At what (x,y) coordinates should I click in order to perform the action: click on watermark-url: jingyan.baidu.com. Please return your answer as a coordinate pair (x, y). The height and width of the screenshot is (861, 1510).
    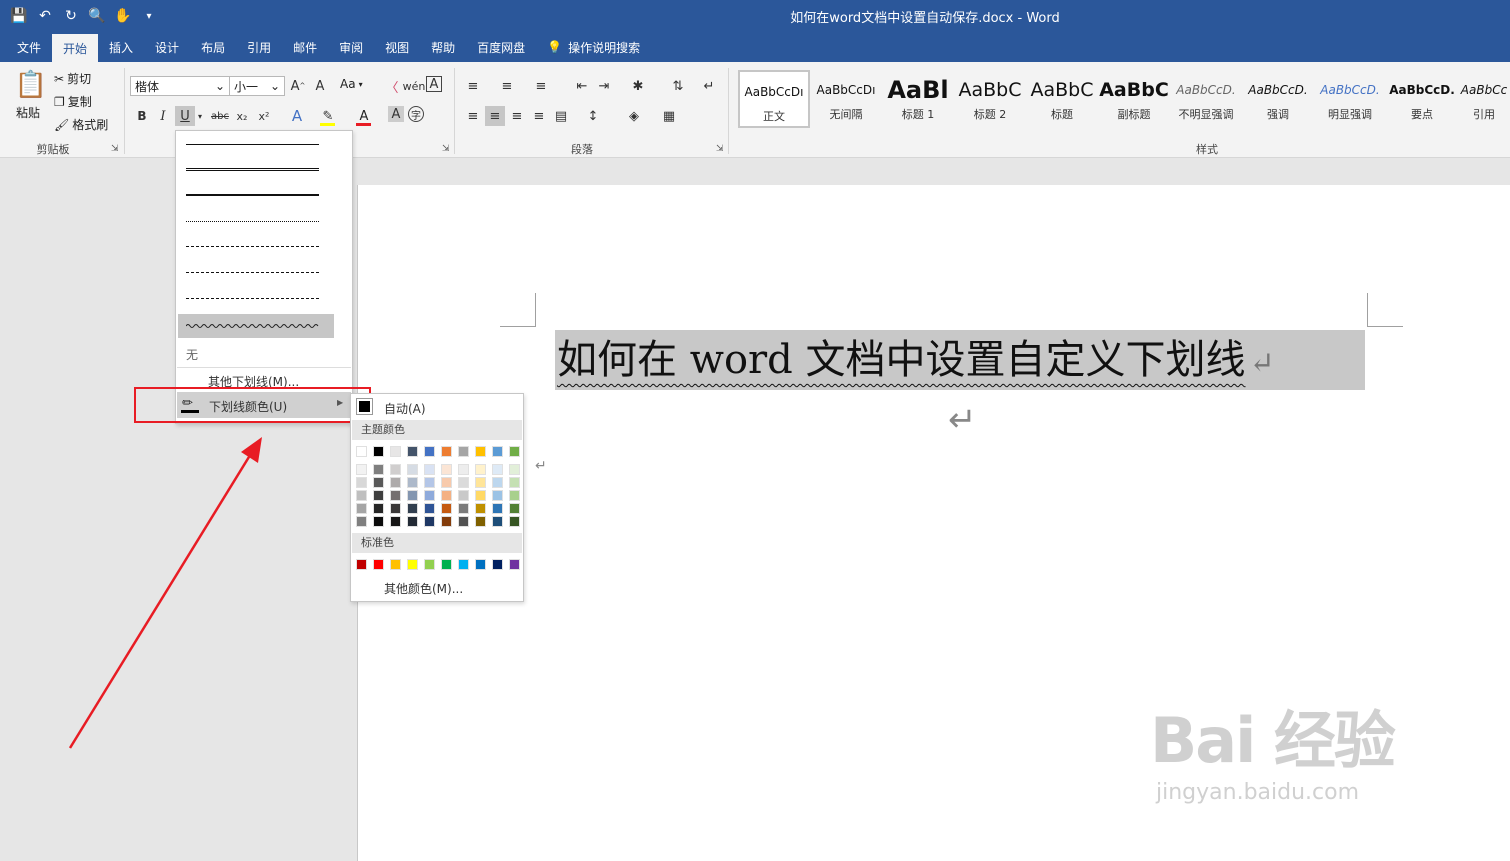
    Looking at the image, I should click on (1258, 792).